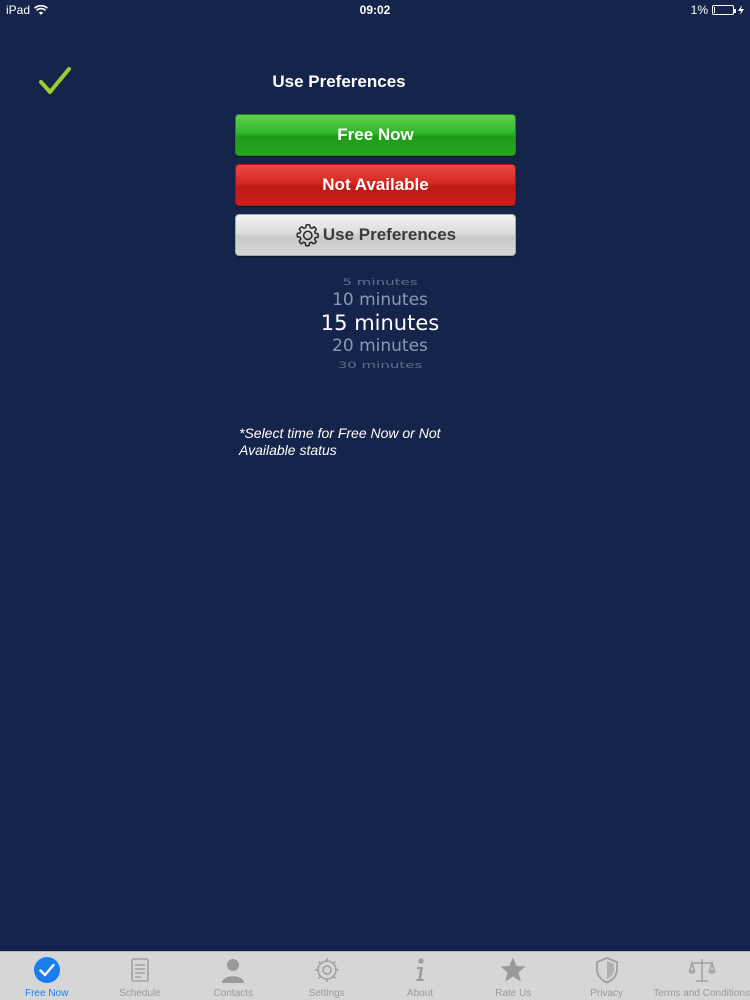 Image resolution: width=750 pixels, height=1000 pixels. Describe the element at coordinates (140, 993) in the screenshot. I see `tab-label: Schedule` at that location.